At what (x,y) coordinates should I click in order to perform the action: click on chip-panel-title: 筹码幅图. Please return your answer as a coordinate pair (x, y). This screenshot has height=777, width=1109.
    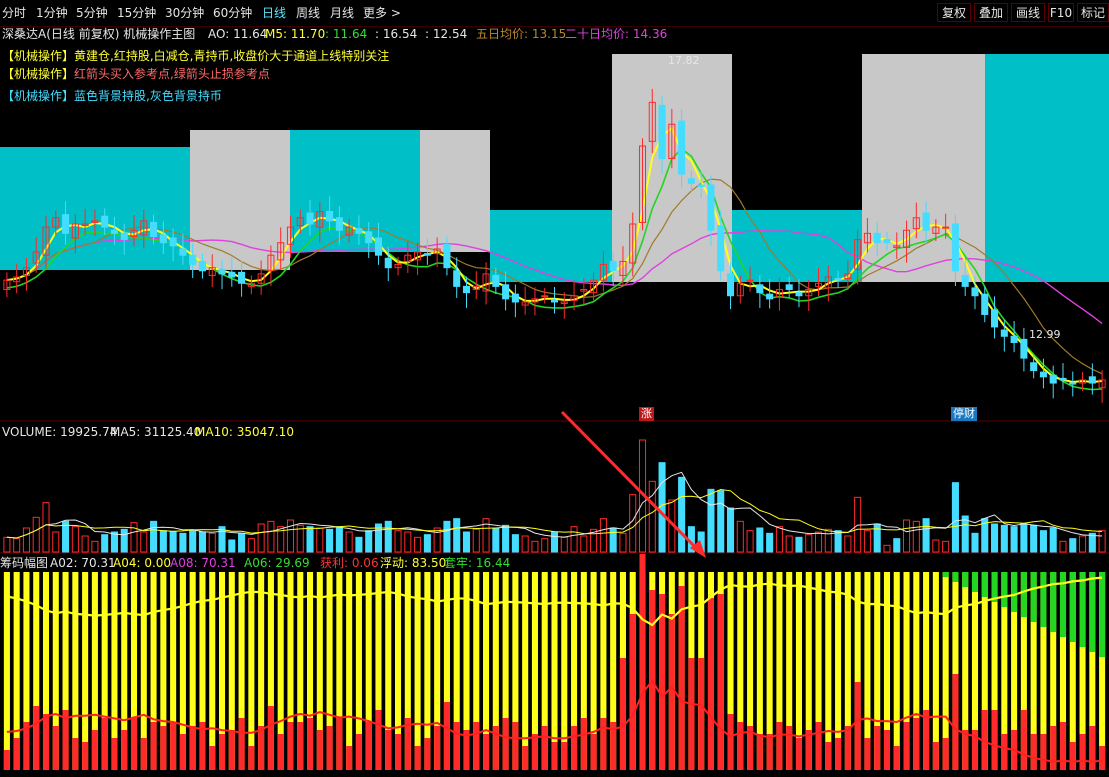
    Looking at the image, I should click on (24, 563).